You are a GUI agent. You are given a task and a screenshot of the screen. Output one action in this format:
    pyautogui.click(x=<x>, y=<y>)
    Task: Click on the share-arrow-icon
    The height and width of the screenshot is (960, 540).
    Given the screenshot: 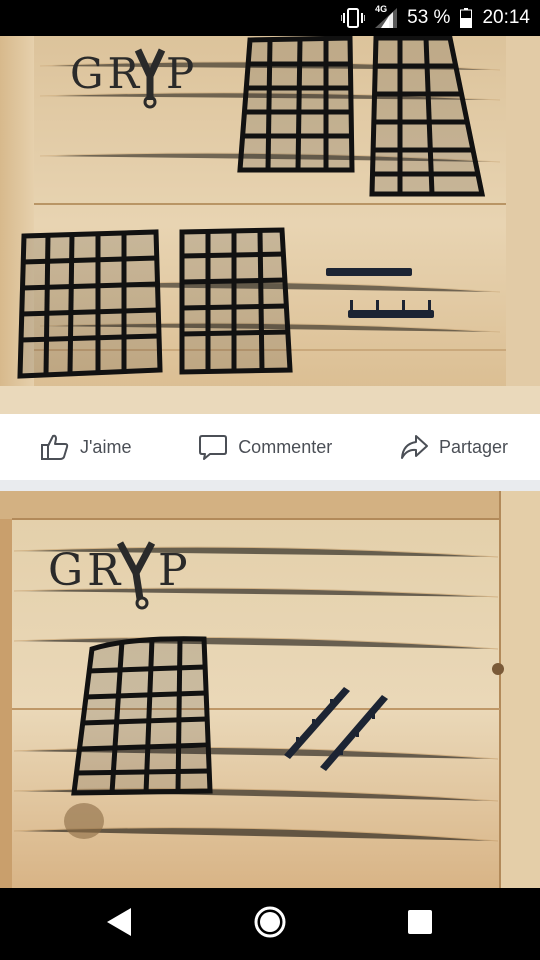 What is the action you would take?
    pyautogui.click(x=414, y=447)
    